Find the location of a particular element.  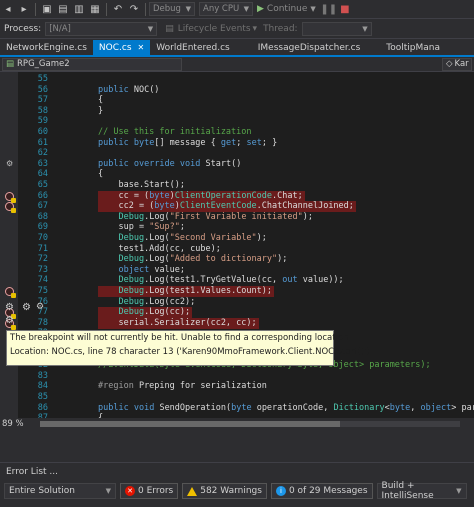

code-line: 69 sup = "Sup?"; is located at coordinates (237, 227).